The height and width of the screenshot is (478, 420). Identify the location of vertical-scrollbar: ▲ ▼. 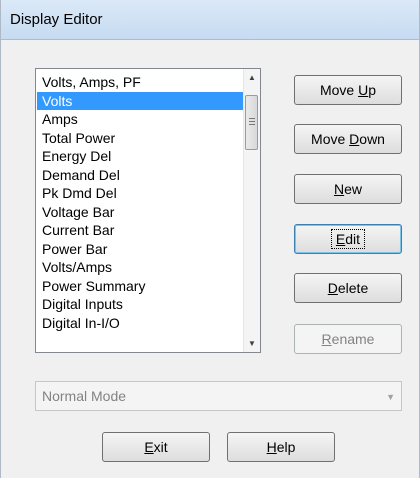
(251, 210).